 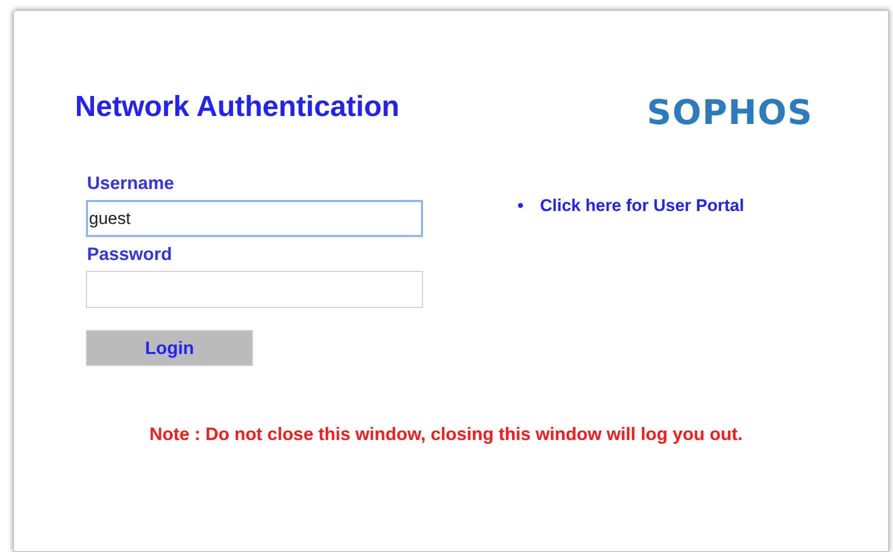 I want to click on username-field: guest, so click(x=254, y=218).